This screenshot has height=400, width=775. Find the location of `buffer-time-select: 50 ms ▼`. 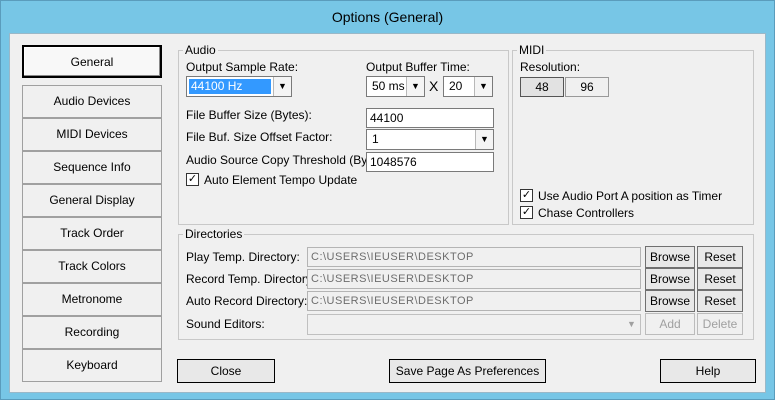

buffer-time-select: 50 ms ▼ is located at coordinates (395, 86).